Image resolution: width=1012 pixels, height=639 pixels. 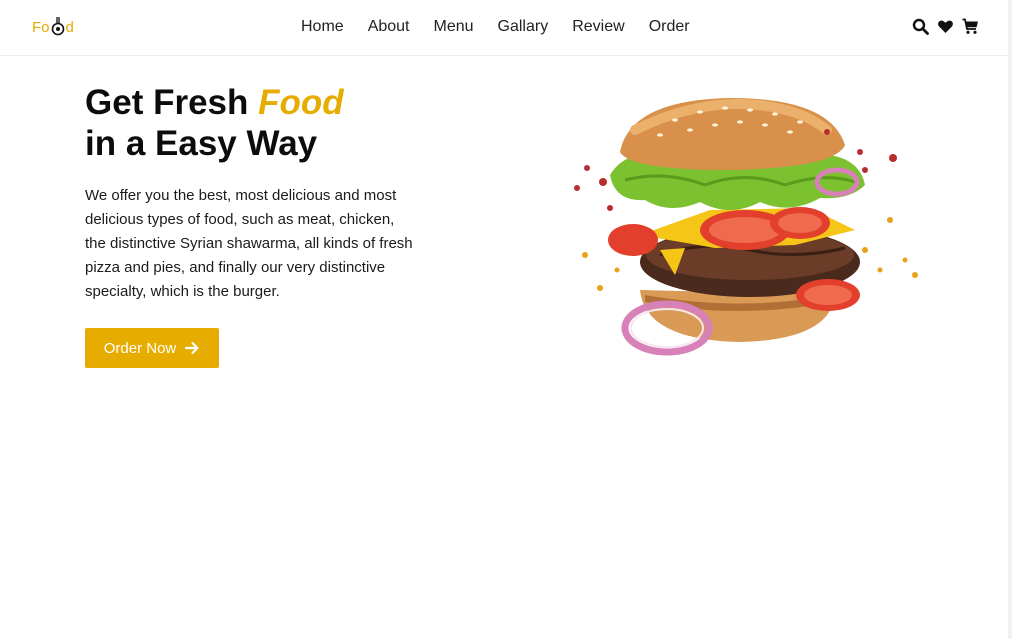 I want to click on scrollbar, so click(x=1010, y=319).